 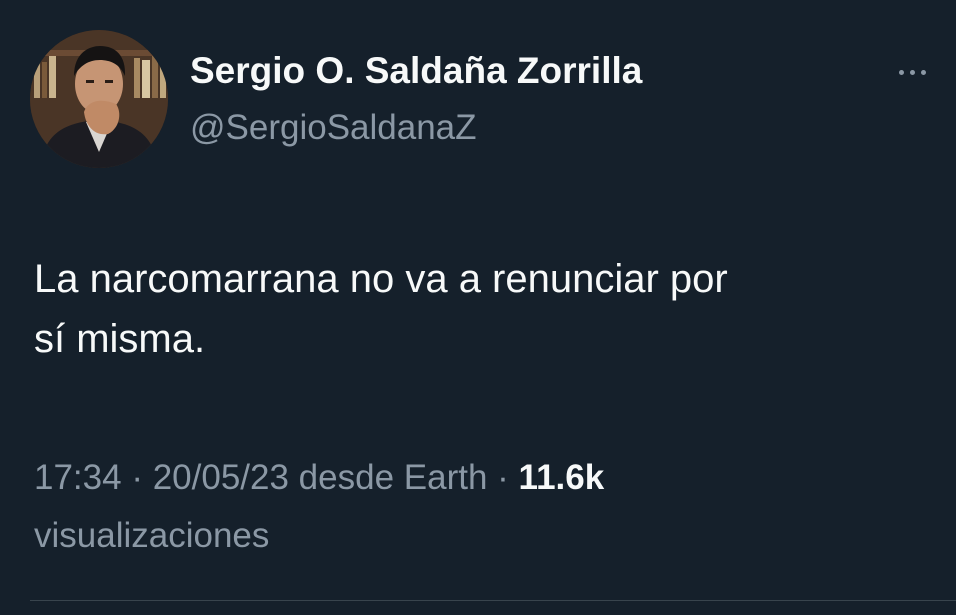 What do you see at coordinates (78, 477) in the screenshot?
I see `tweet-time: 17:34` at bounding box center [78, 477].